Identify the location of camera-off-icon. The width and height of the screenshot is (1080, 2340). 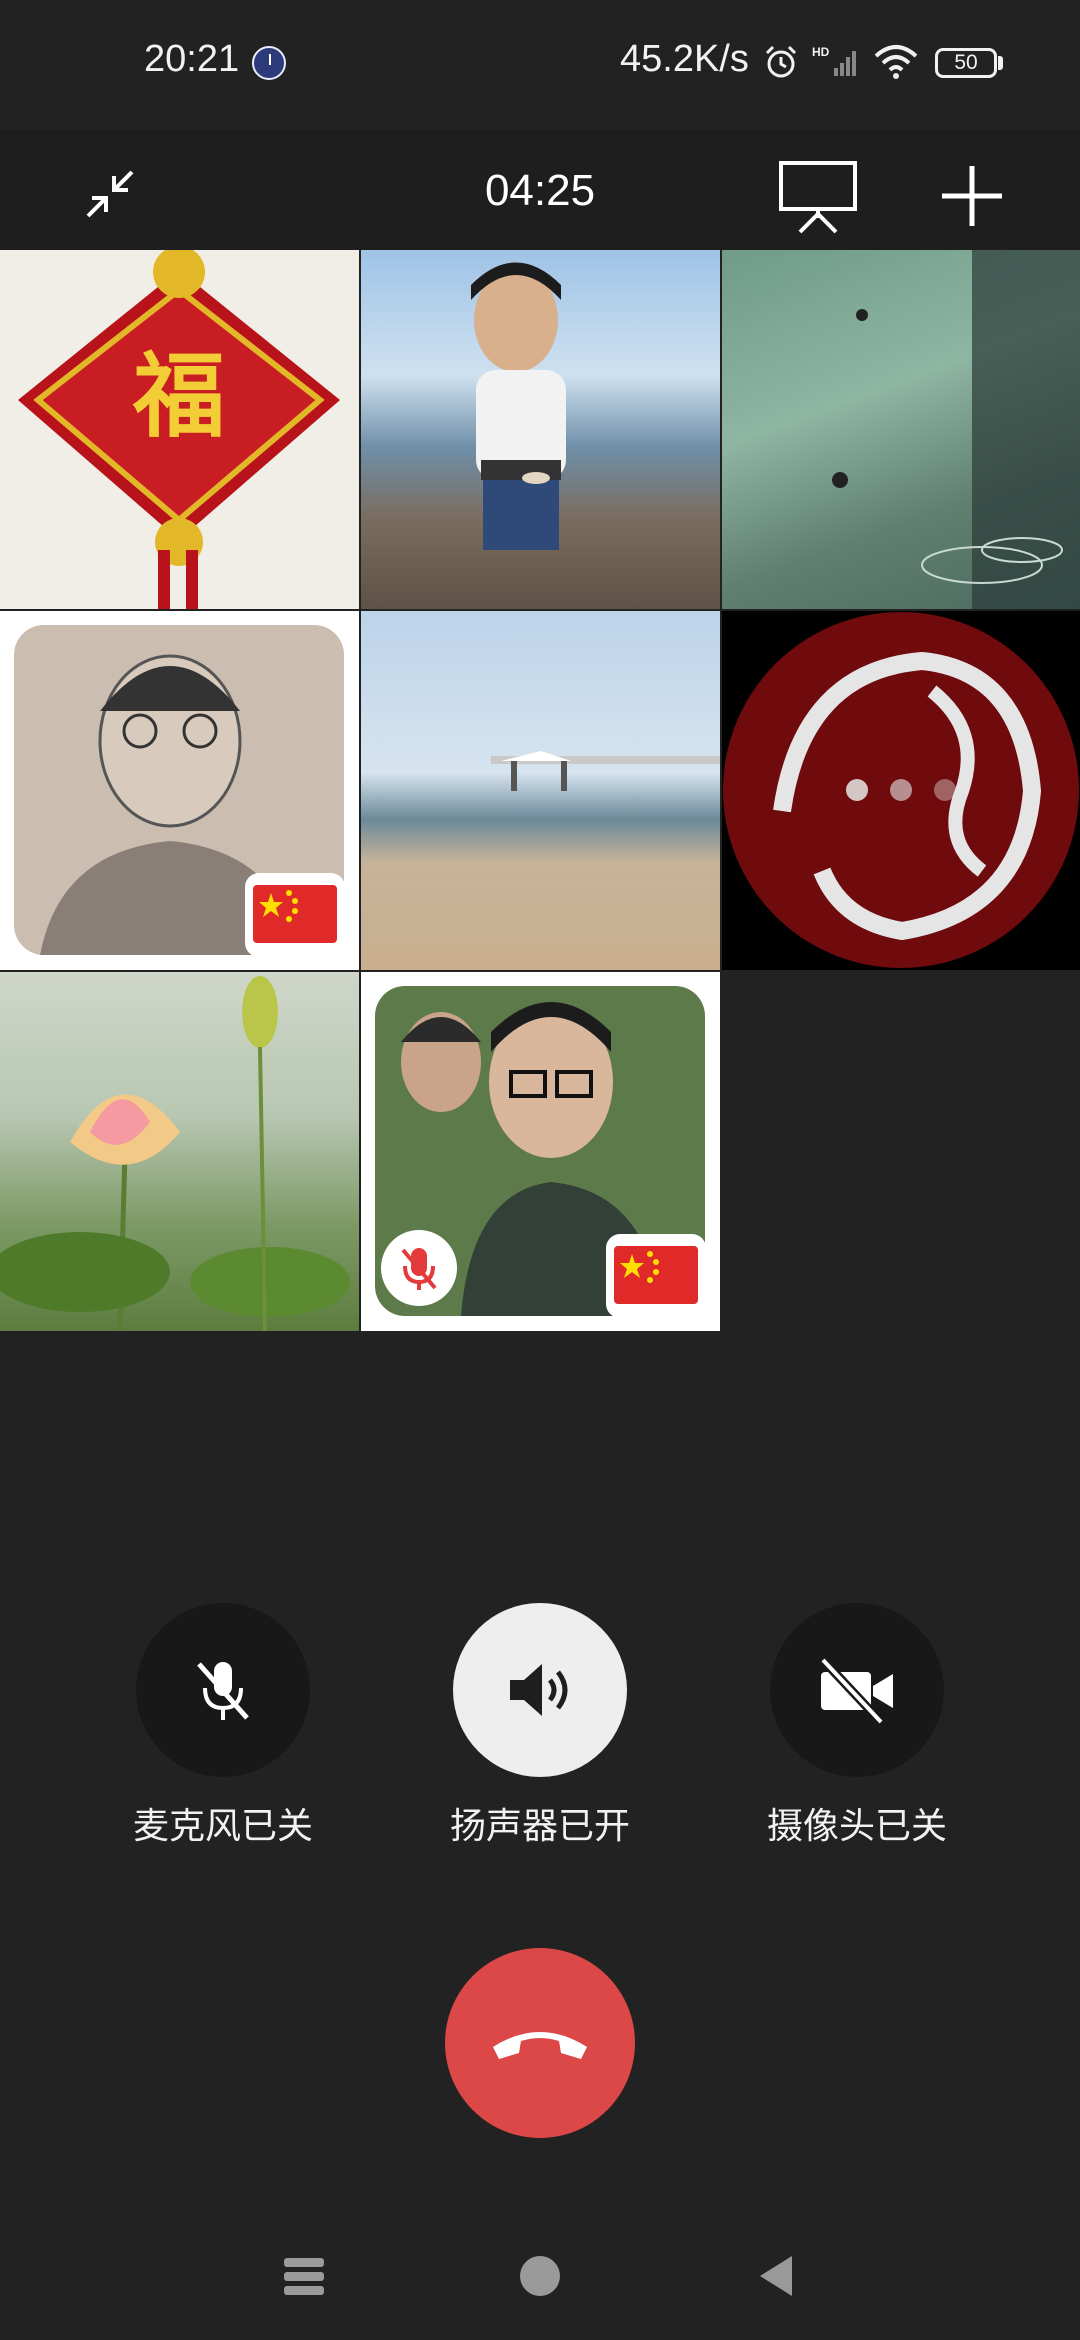
(856, 1691).